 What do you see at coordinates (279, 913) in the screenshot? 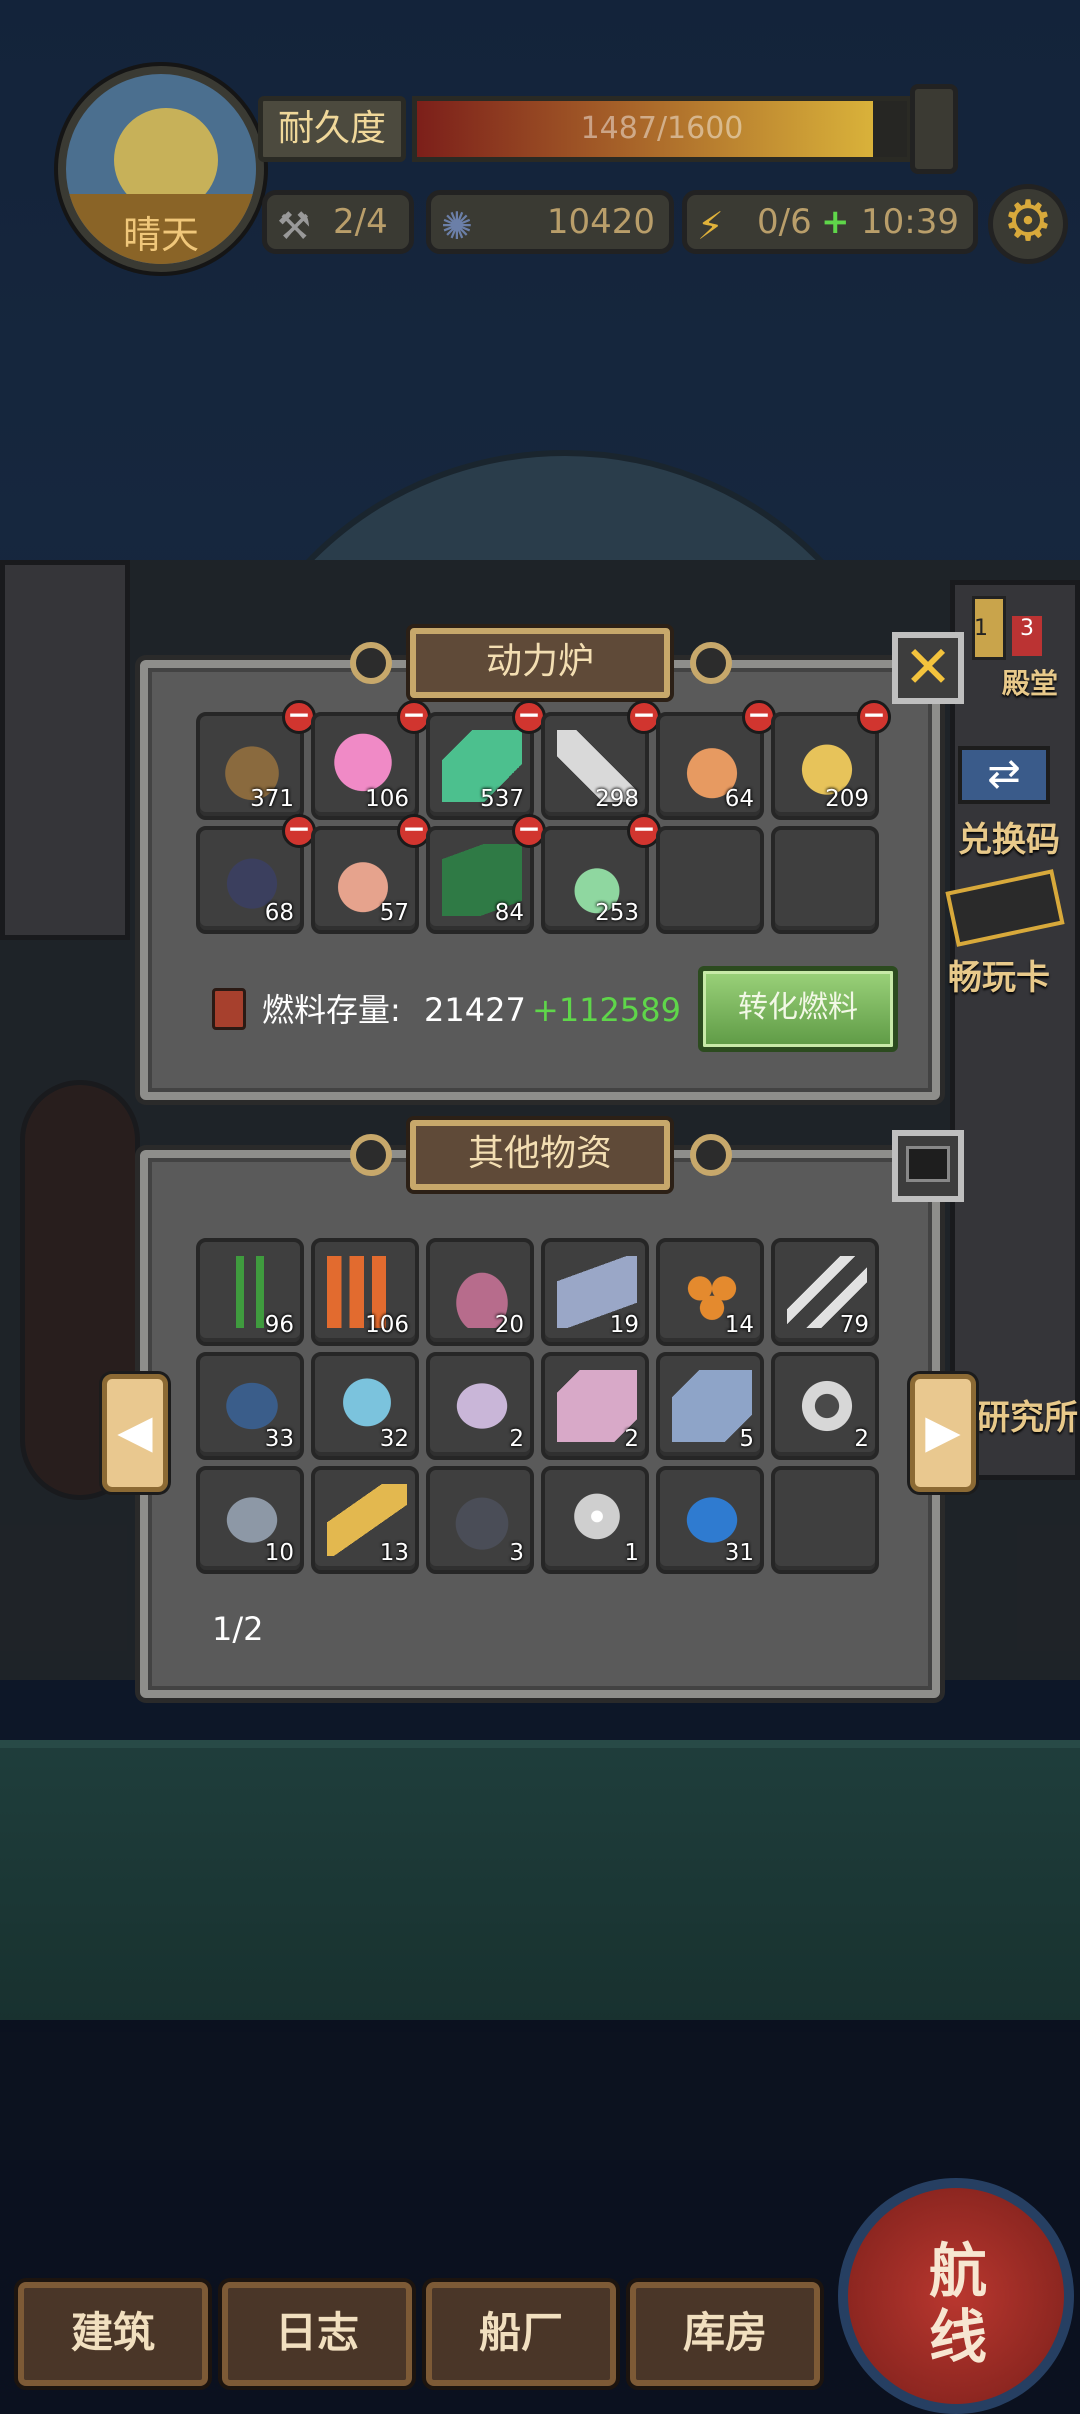
I see `item-quantity: 68` at bounding box center [279, 913].